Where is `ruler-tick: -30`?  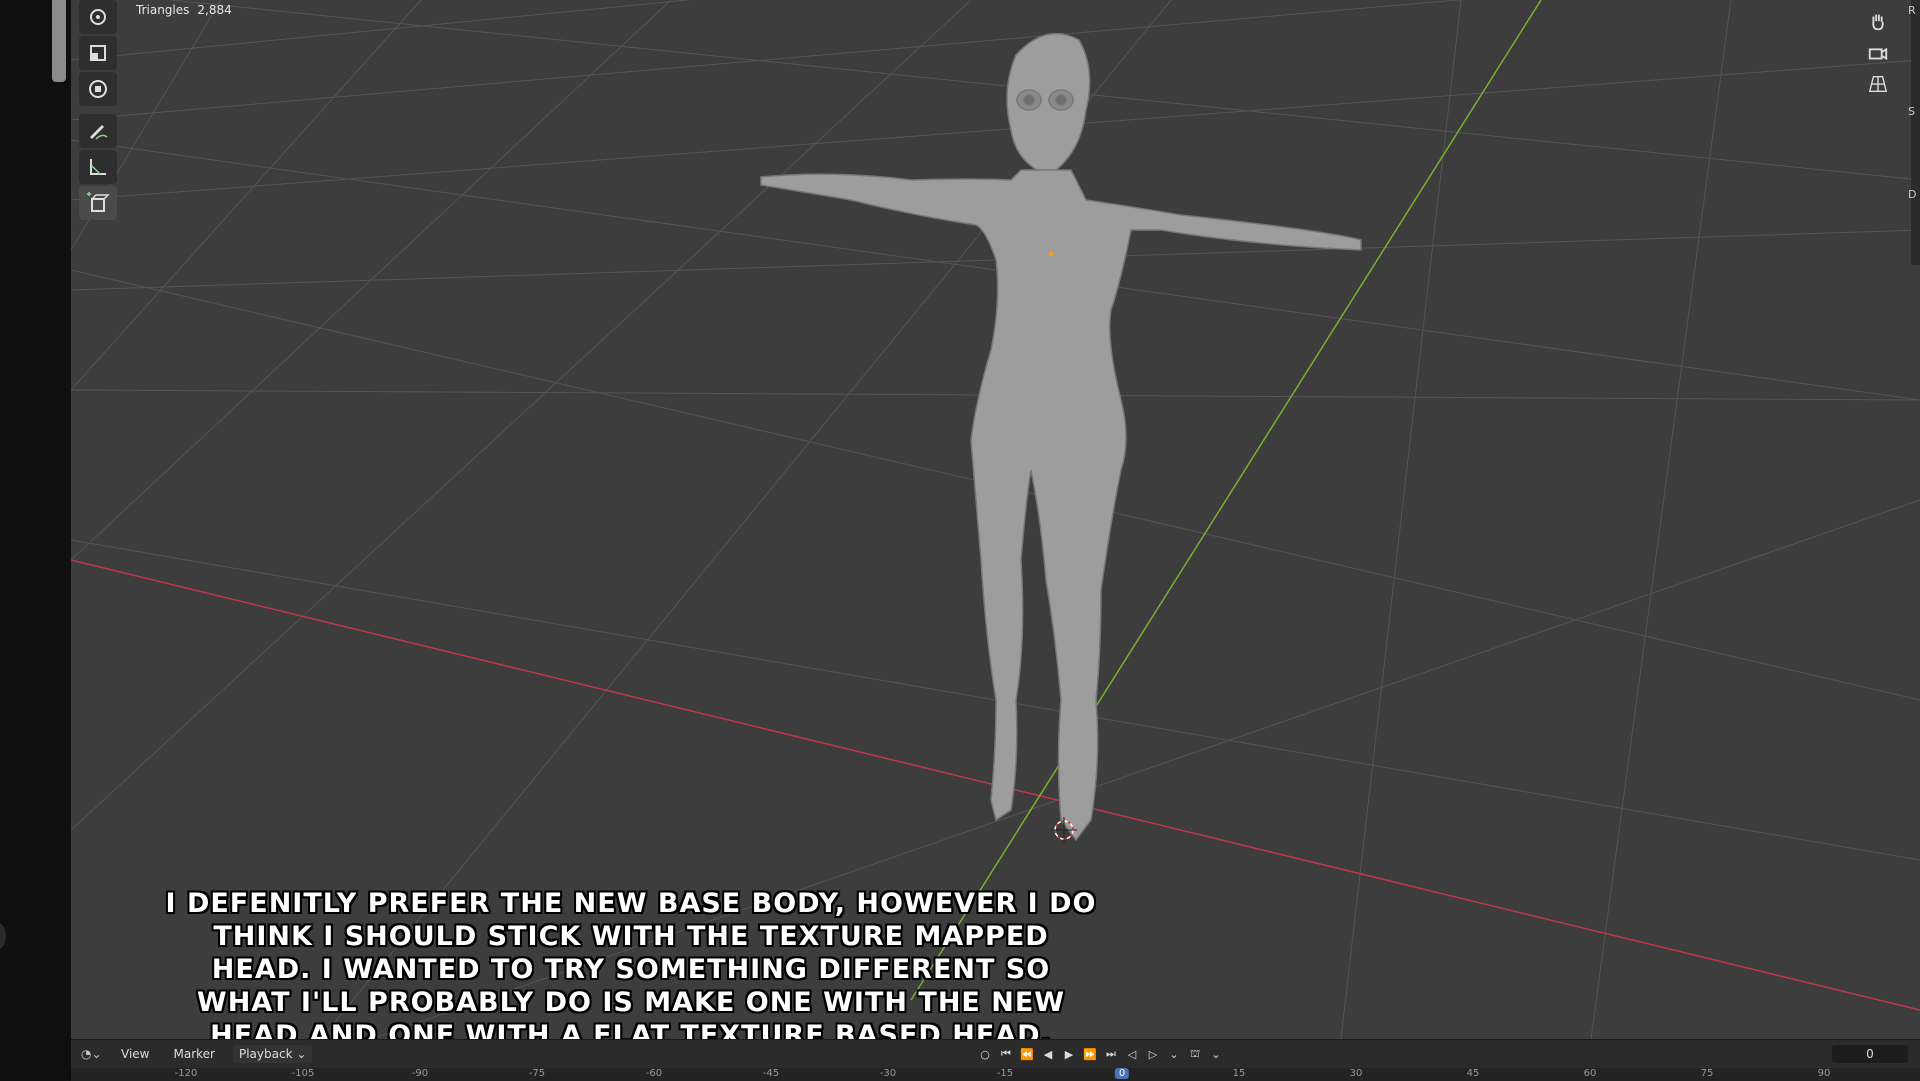 ruler-tick: -30 is located at coordinates (888, 1073).